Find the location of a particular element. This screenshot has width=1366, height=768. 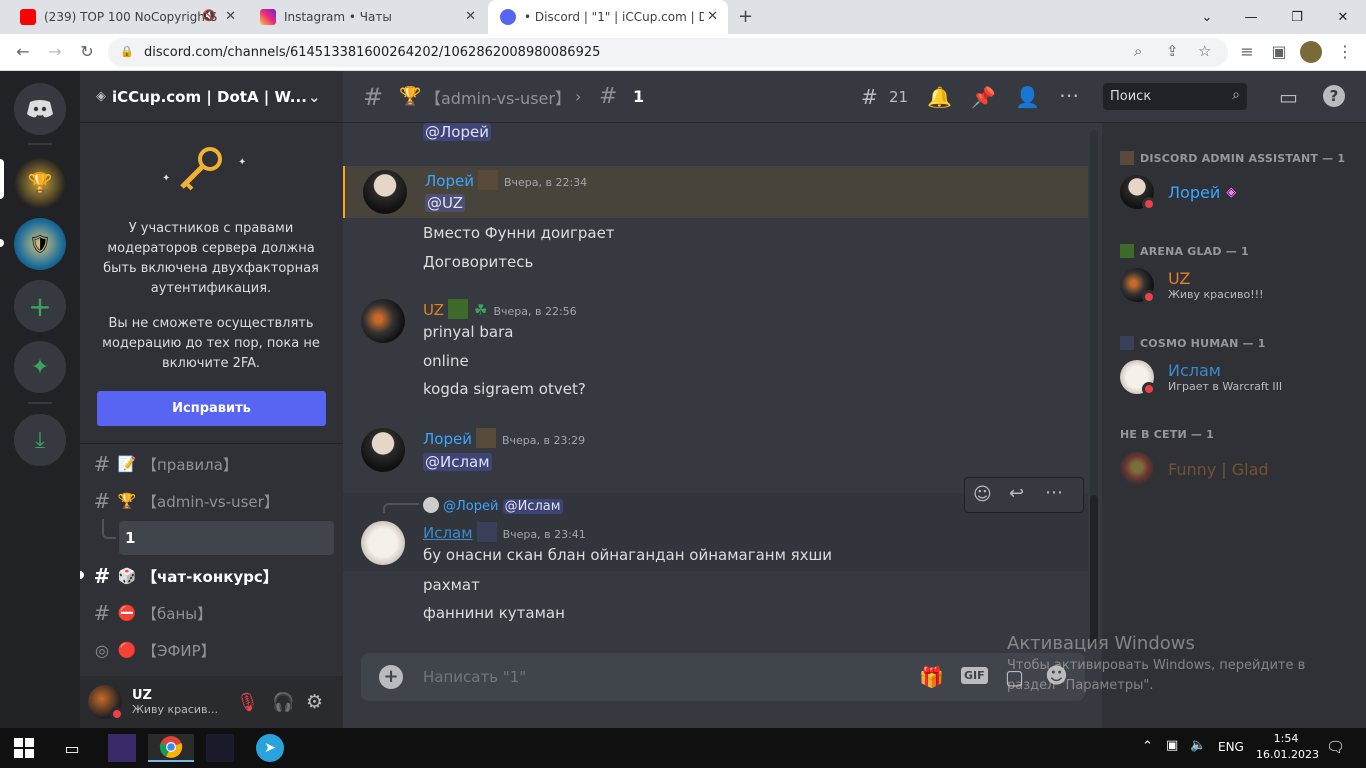

parent-channel-link: 【admin-vs-user】 is located at coordinates (498, 97).